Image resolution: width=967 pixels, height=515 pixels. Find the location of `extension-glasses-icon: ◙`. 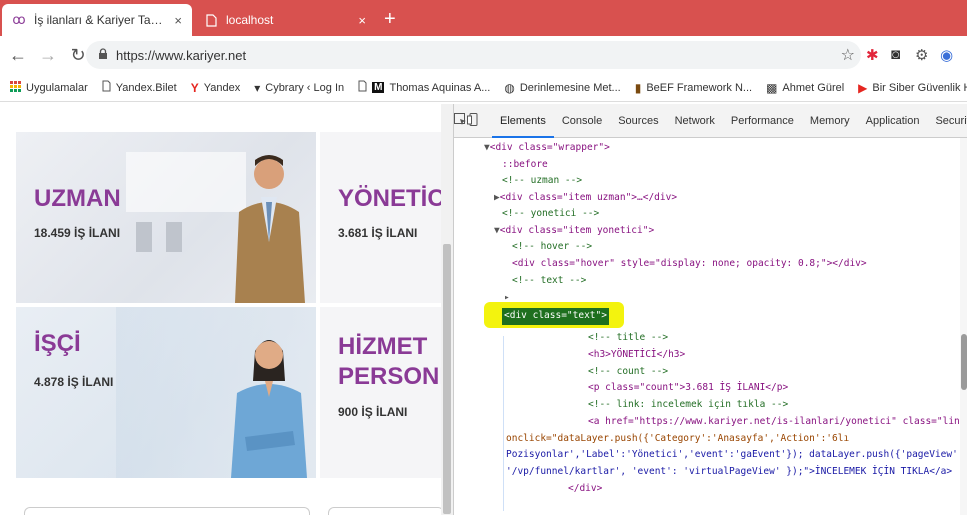

extension-glasses-icon: ◙ is located at coordinates (895, 54).